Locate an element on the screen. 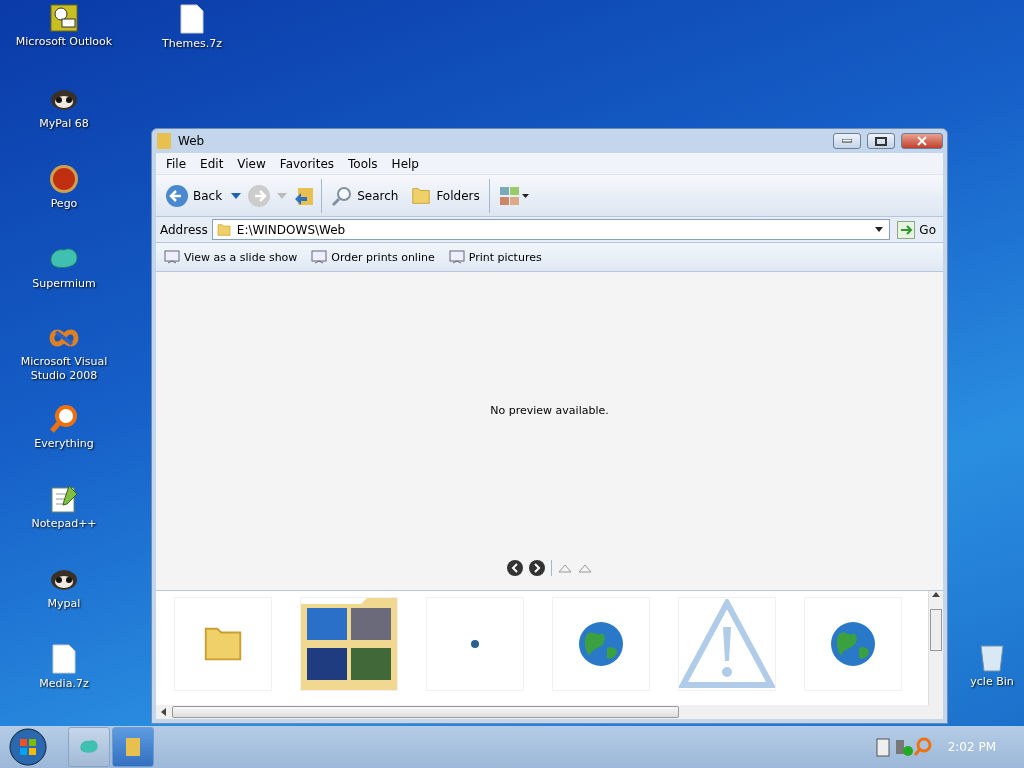 The image size is (1024, 768). previous-icon is located at coordinates (515, 568).